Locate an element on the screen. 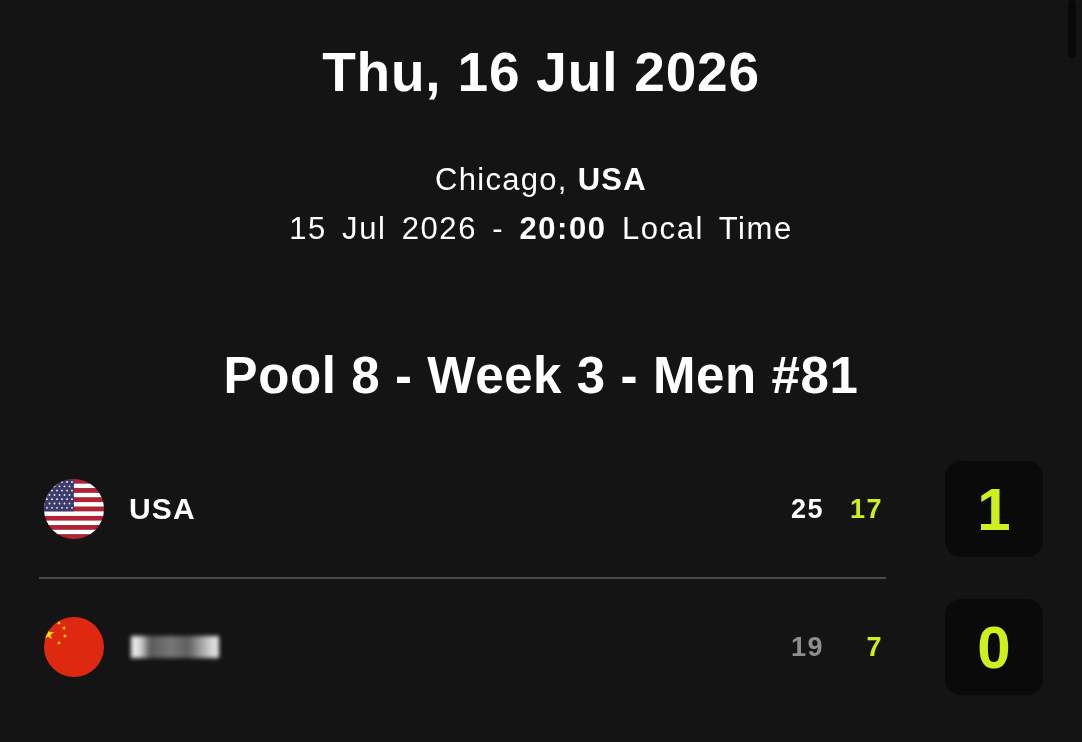 The width and height of the screenshot is (1082, 742). match-score: 0 is located at coordinates (994, 647).